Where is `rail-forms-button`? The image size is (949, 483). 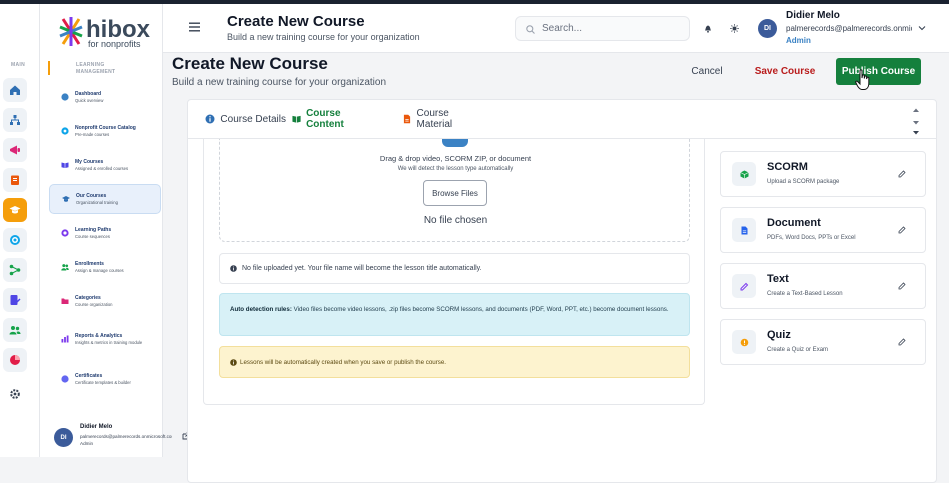 rail-forms-button is located at coordinates (15, 300).